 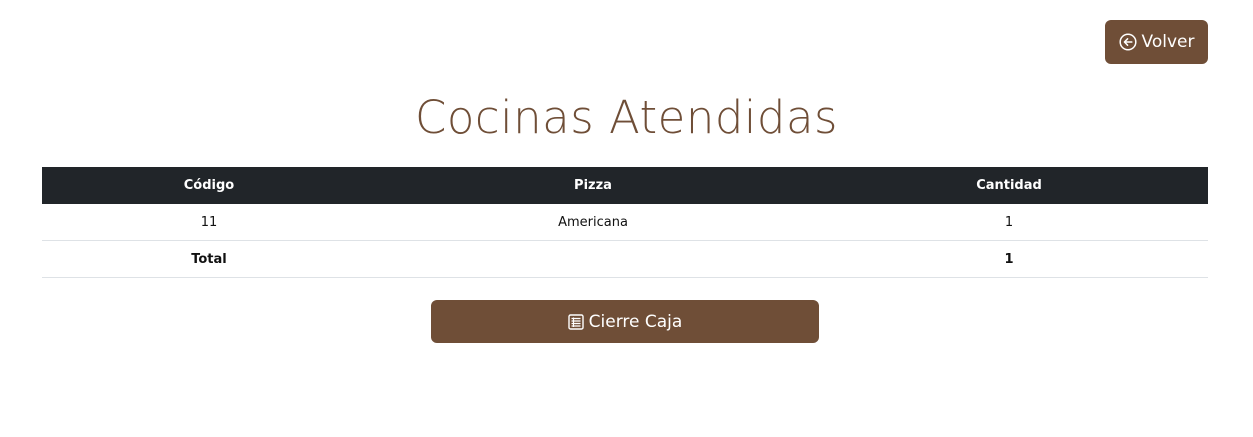 What do you see at coordinates (1168, 42) in the screenshot?
I see `back-button-label: Volver` at bounding box center [1168, 42].